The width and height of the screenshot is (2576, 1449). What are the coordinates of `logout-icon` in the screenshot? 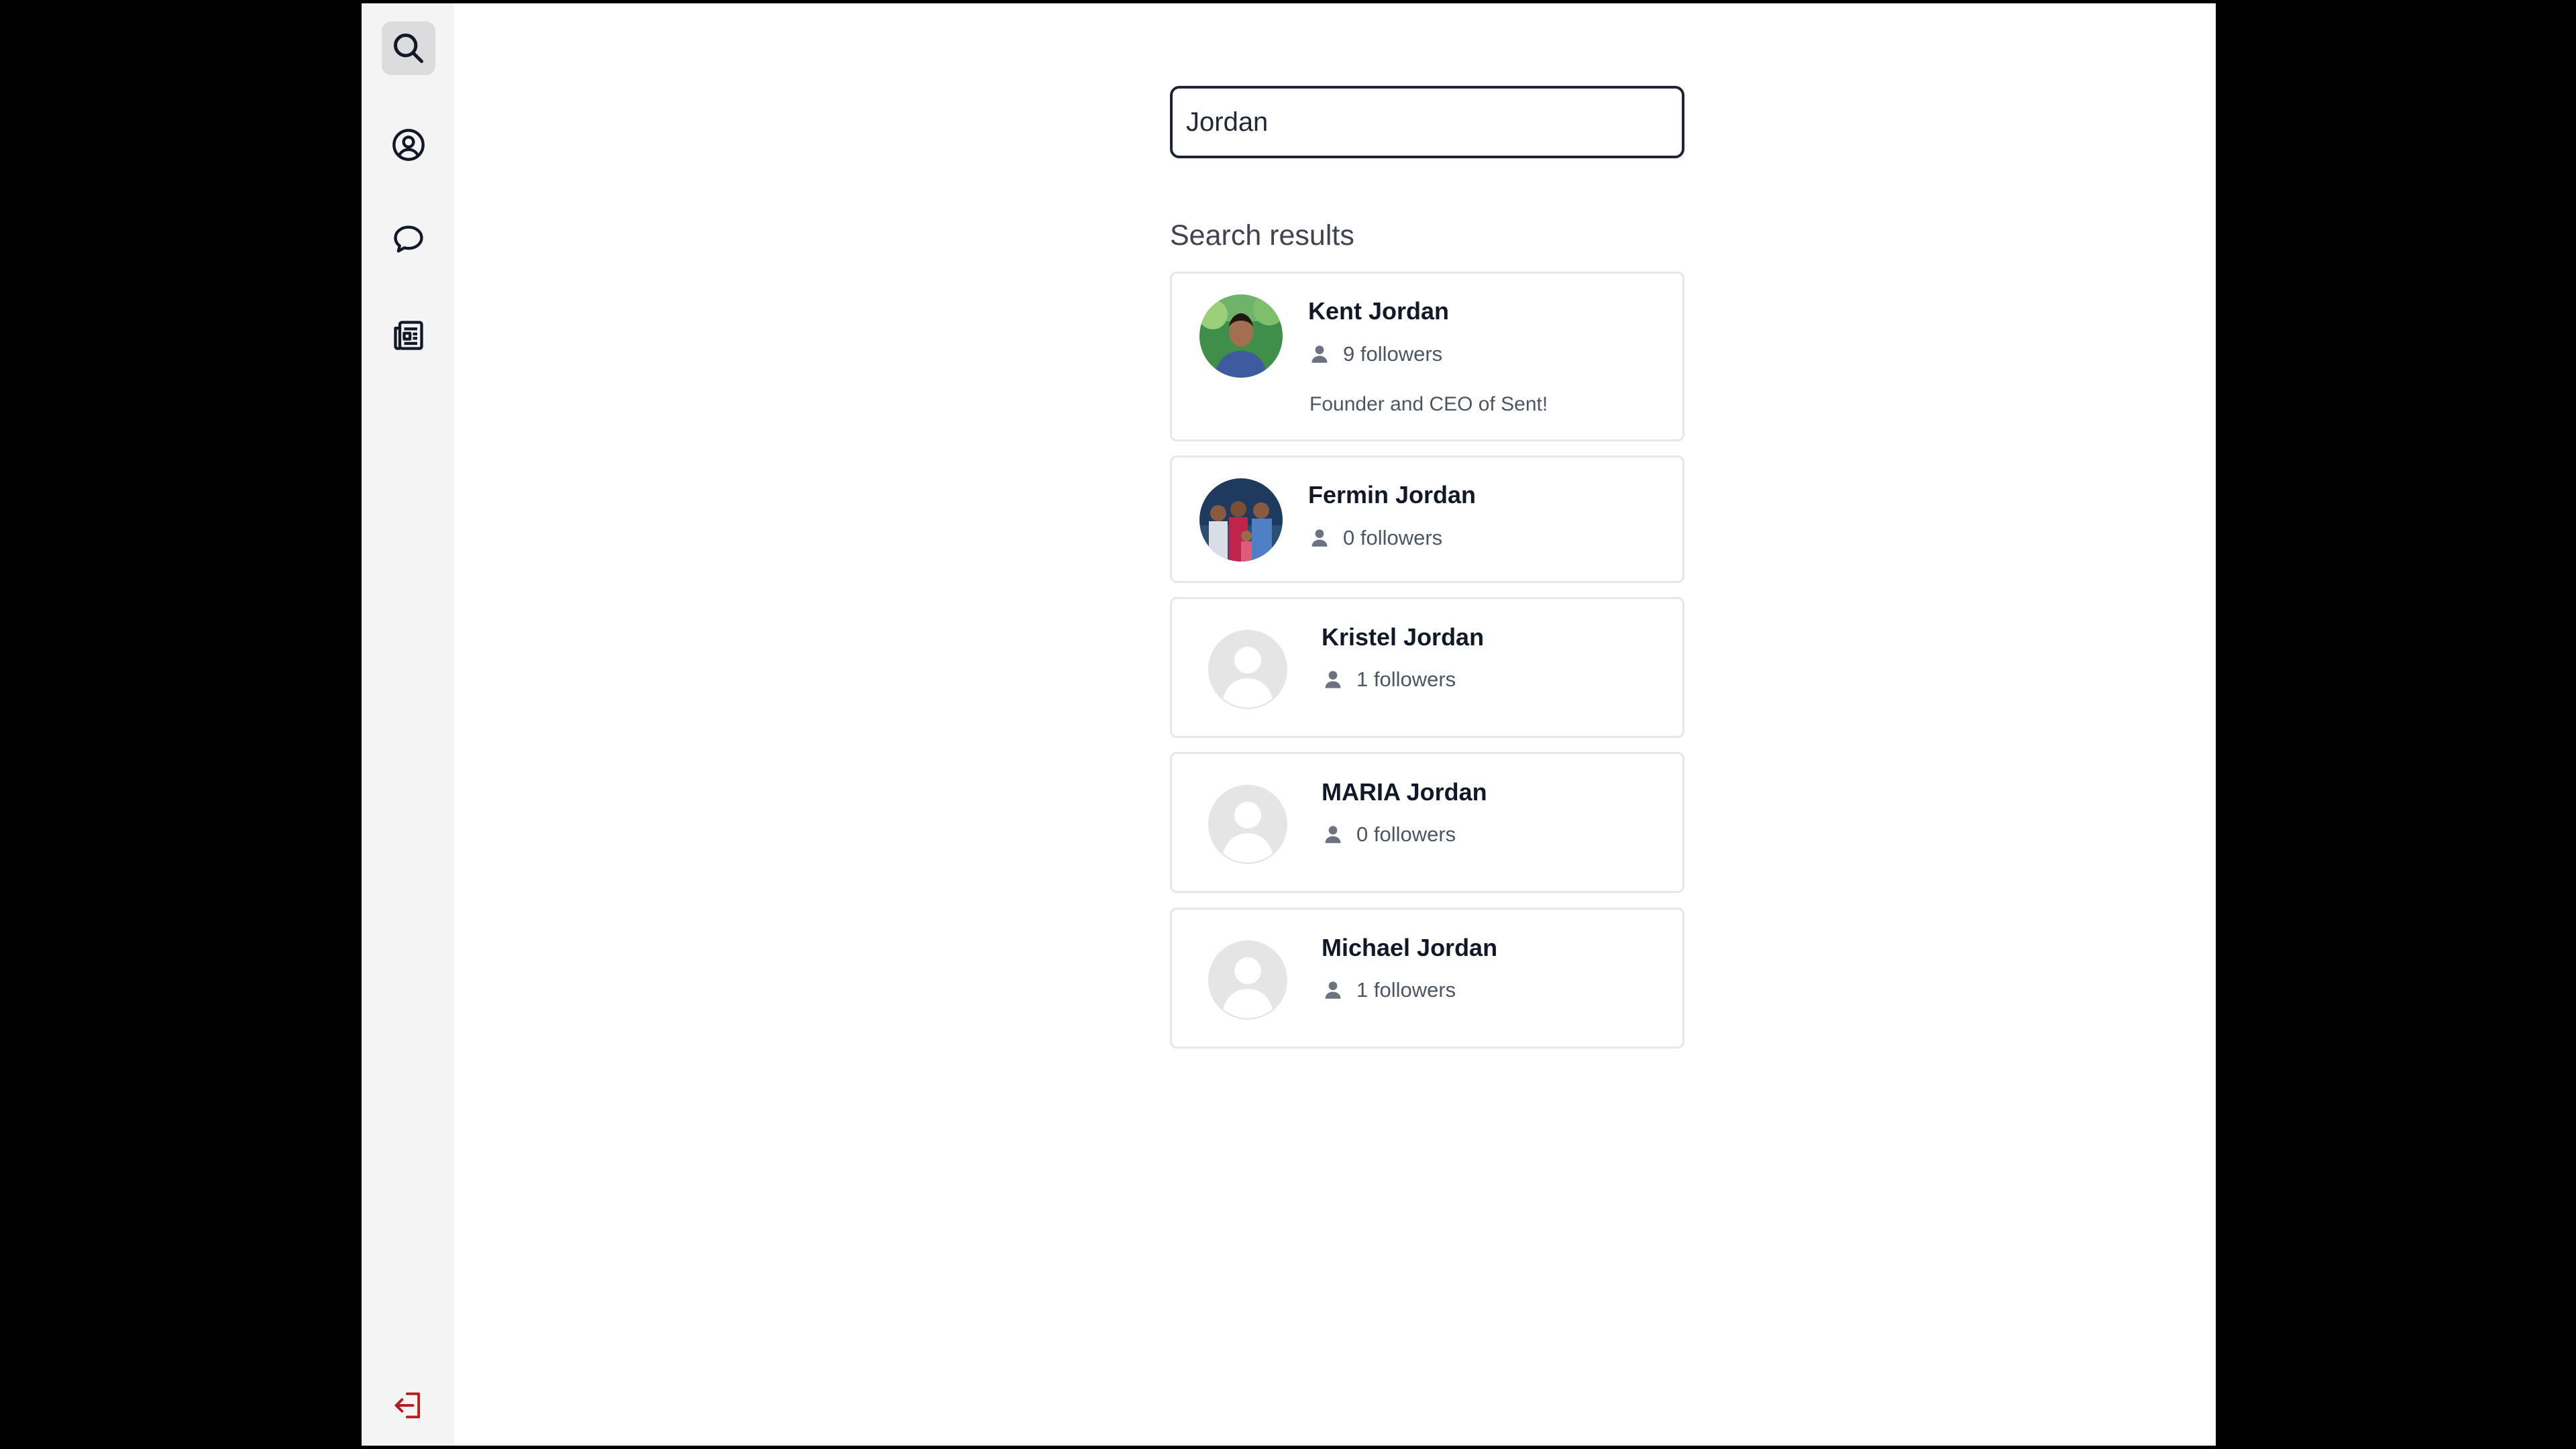 It's located at (407, 1405).